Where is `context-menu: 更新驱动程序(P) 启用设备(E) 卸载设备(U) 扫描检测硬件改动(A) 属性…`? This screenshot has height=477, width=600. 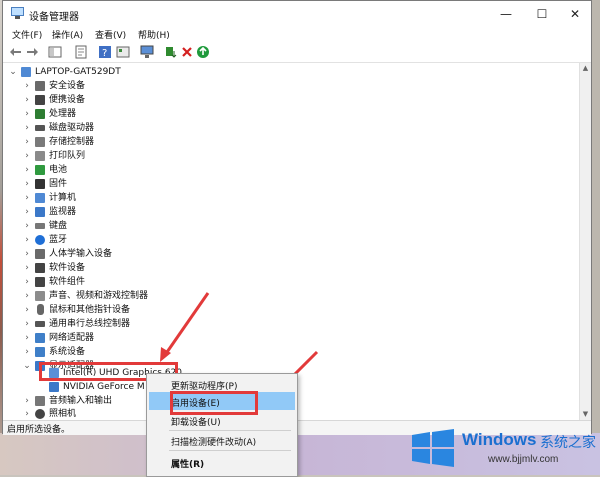 context-menu: 更新驱动程序(P) 启用设备(E) 卸载设备(U) 扫描检测硬件改动(A) 属性… is located at coordinates (222, 425).